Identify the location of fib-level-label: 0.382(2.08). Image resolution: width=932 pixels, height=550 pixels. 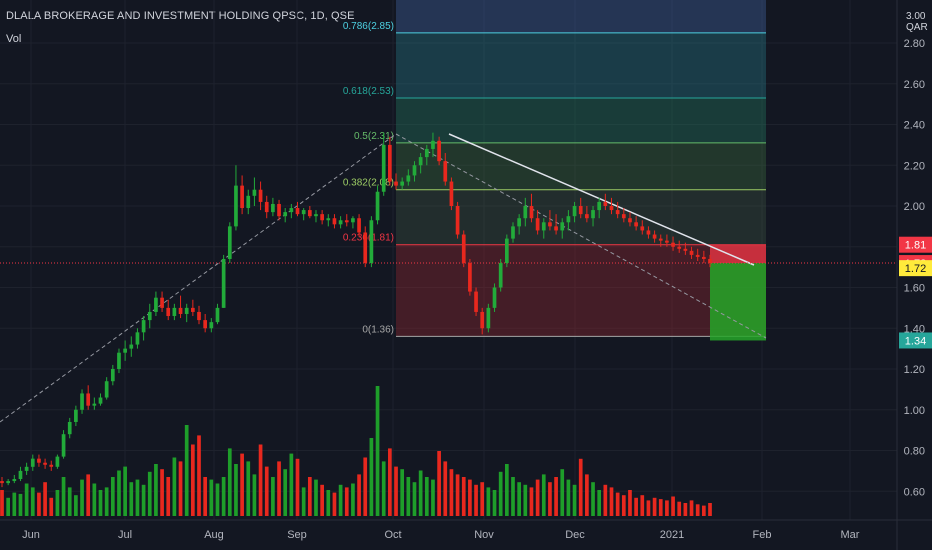
(368, 183).